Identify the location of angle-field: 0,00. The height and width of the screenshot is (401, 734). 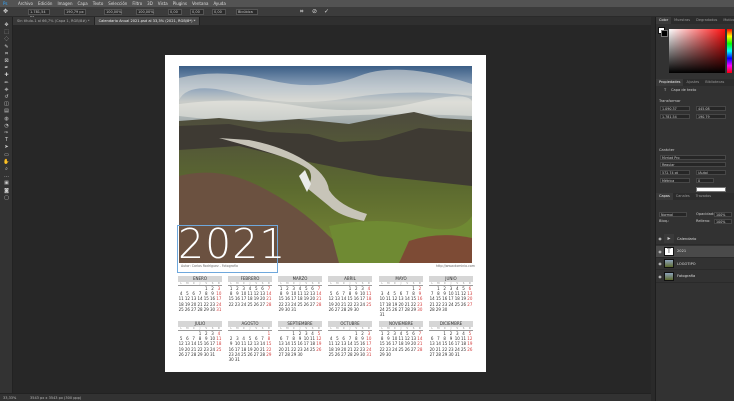
(175, 12).